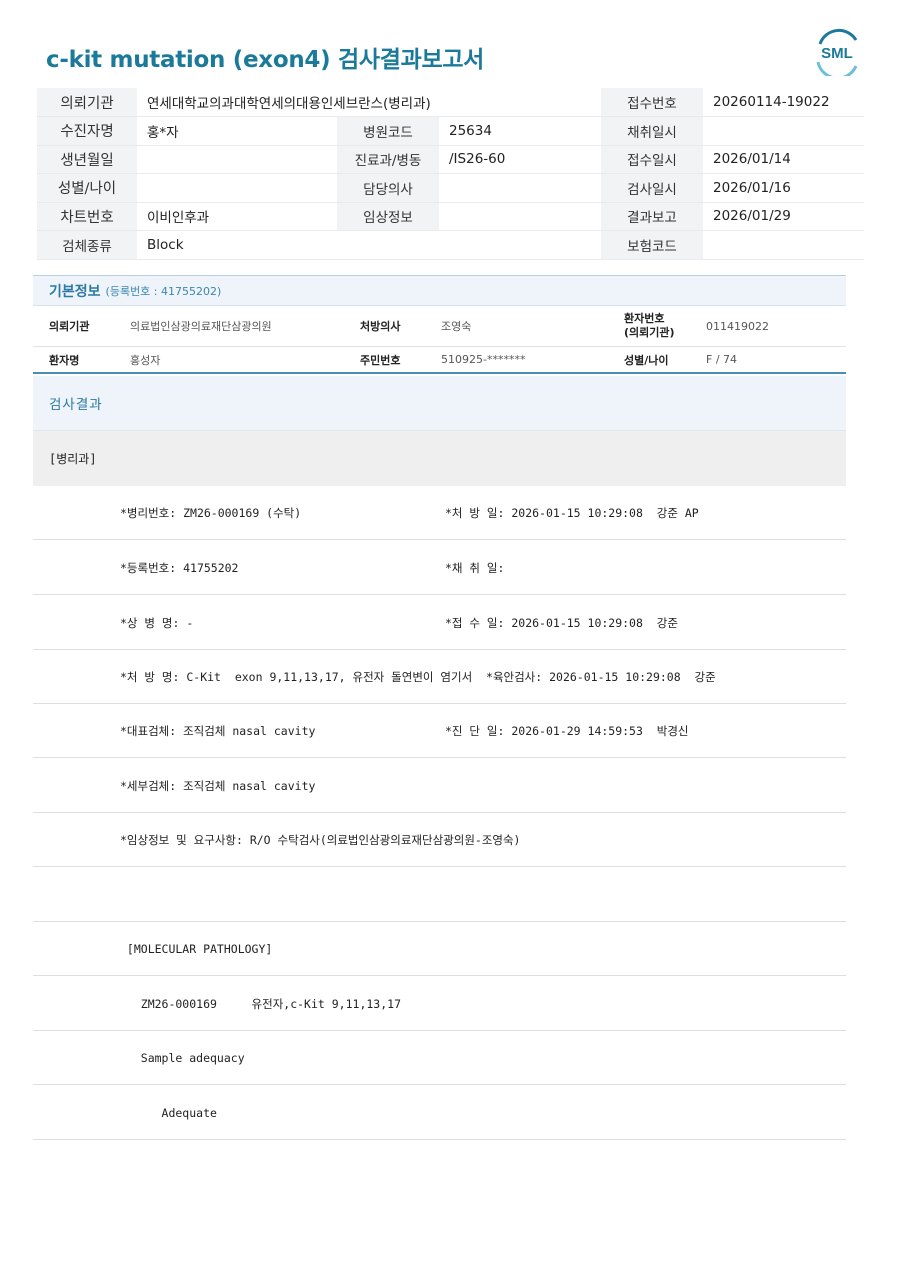  What do you see at coordinates (475, 567) in the screenshot?
I see `result-line-right: *채 취 일:` at bounding box center [475, 567].